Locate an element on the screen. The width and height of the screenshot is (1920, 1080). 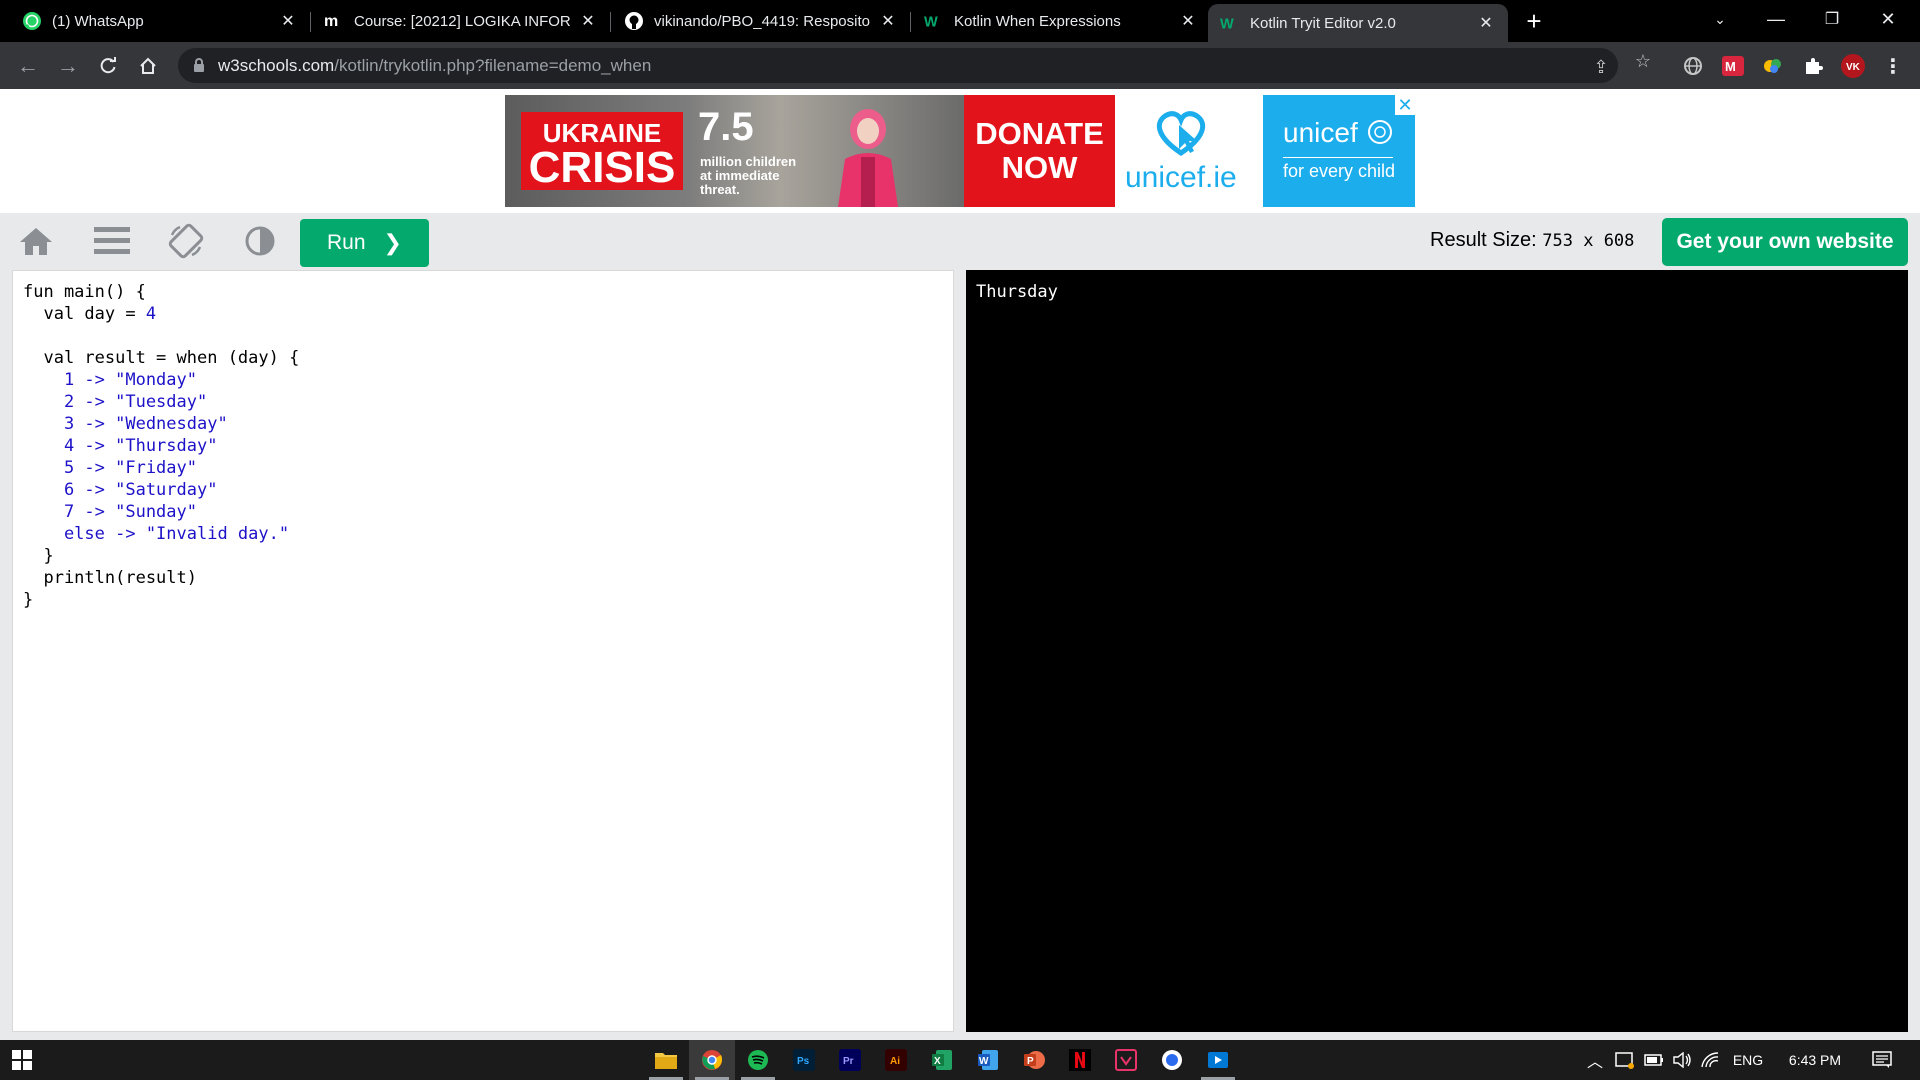
svg-text: M is located at coordinates (1730, 66).